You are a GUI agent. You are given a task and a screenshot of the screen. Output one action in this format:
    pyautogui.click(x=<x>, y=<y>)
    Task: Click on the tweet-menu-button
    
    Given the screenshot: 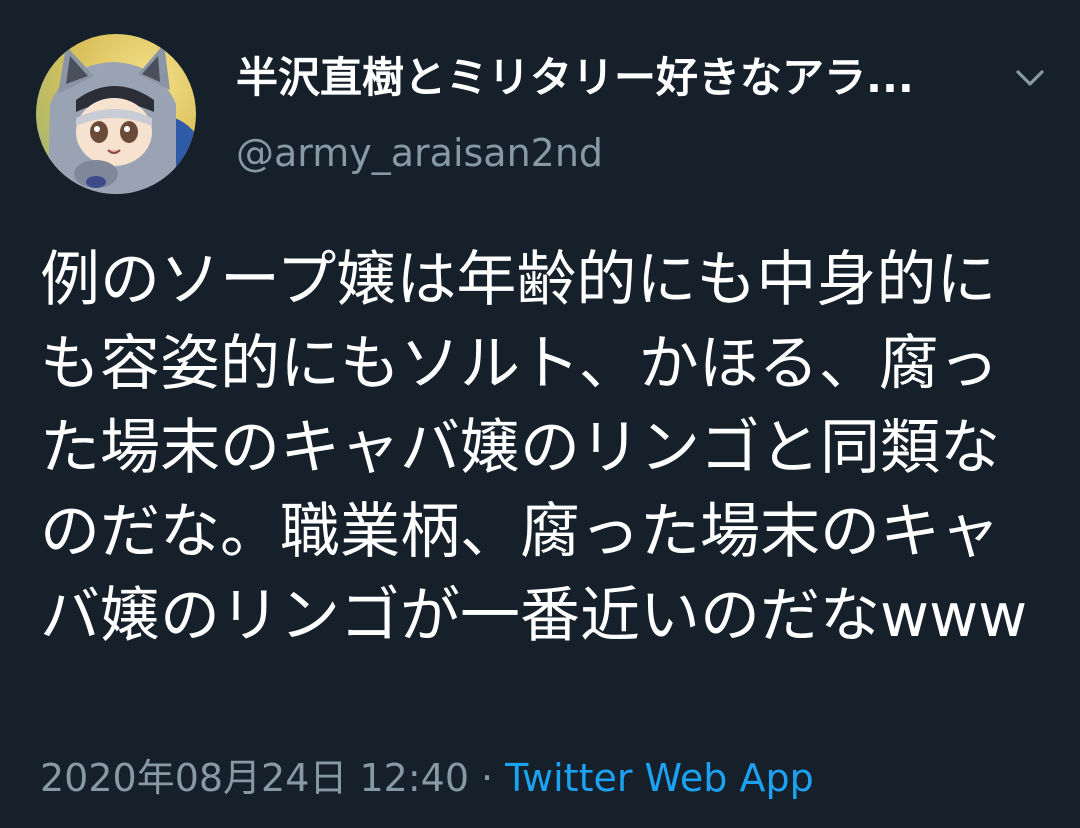 What is the action you would take?
    pyautogui.click(x=1030, y=78)
    